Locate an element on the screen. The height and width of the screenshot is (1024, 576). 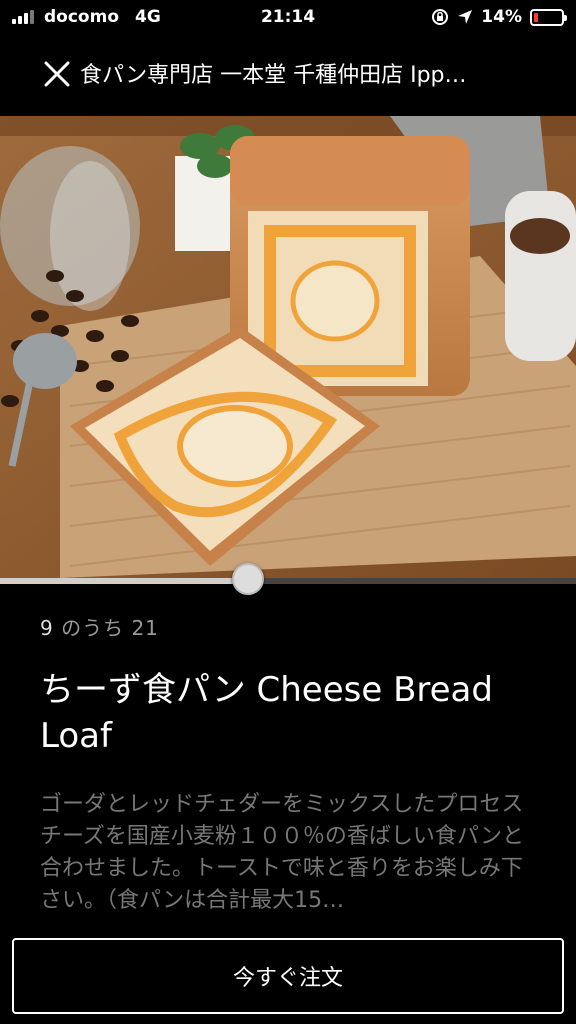
status-bar: docomo 4G 21:14 14% is located at coordinates (288, 17).